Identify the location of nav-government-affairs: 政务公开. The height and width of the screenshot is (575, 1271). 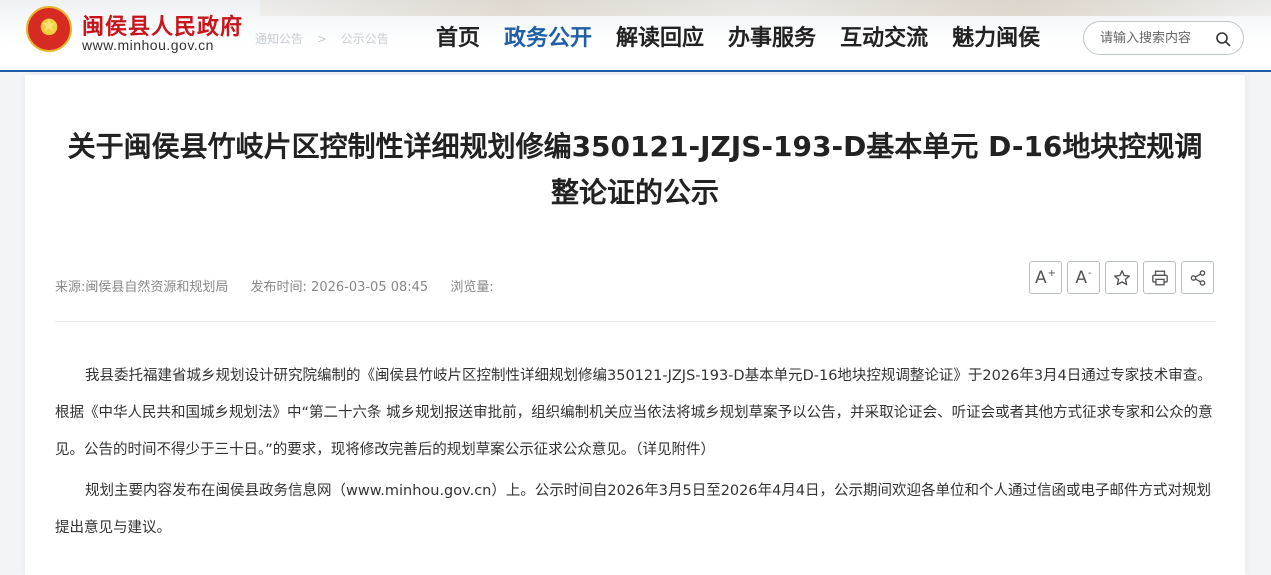
(548, 39).